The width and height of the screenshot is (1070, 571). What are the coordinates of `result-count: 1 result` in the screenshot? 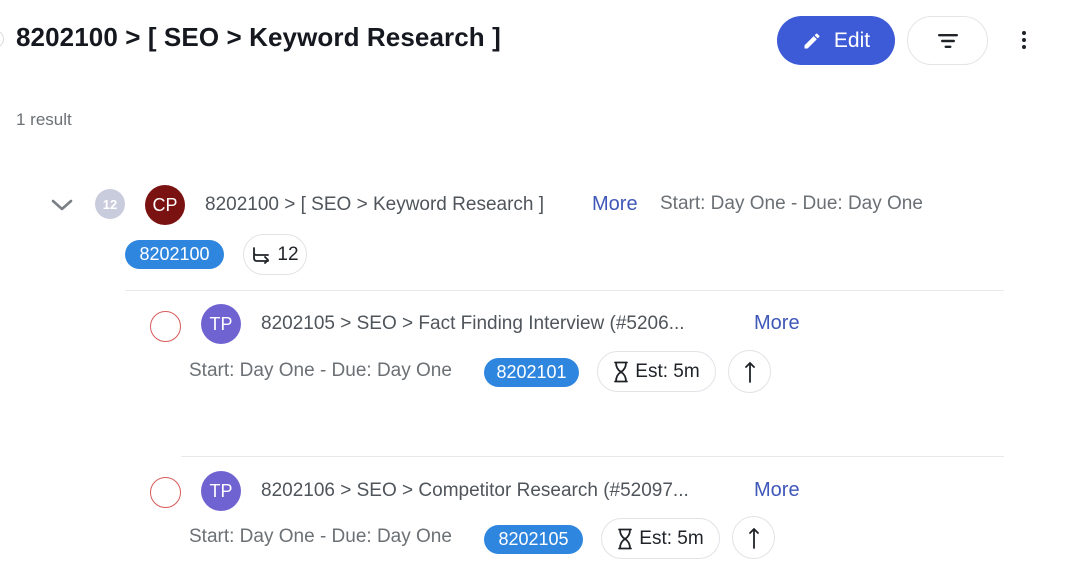 It's located at (44, 119).